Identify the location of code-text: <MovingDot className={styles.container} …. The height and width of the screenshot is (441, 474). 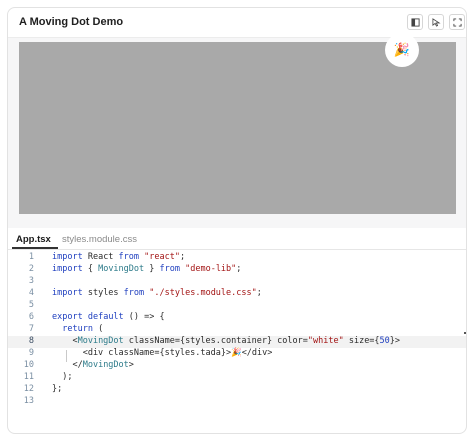
(226, 341).